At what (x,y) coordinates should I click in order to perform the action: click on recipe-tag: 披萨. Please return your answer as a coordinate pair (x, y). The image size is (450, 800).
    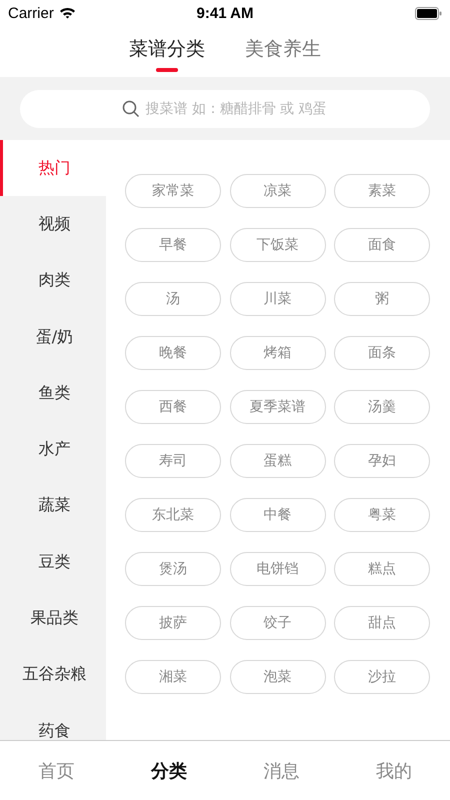
    Looking at the image, I should click on (173, 623).